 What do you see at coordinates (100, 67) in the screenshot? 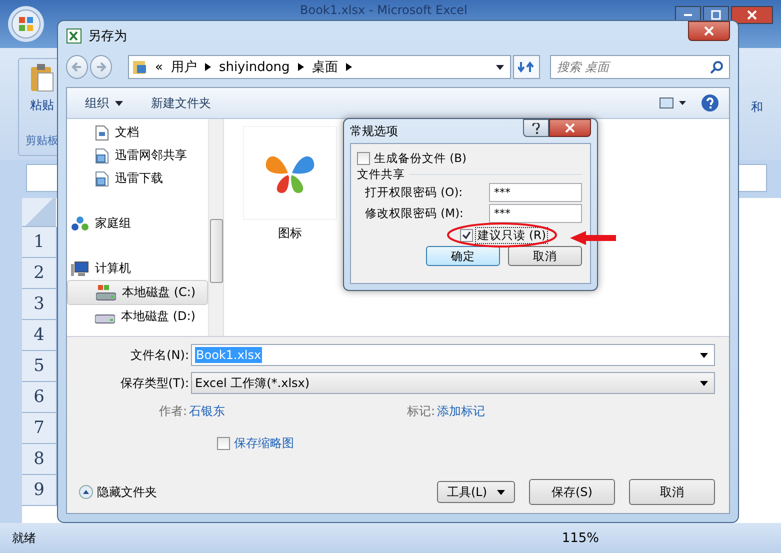
I see `forward-arrow-icon` at bounding box center [100, 67].